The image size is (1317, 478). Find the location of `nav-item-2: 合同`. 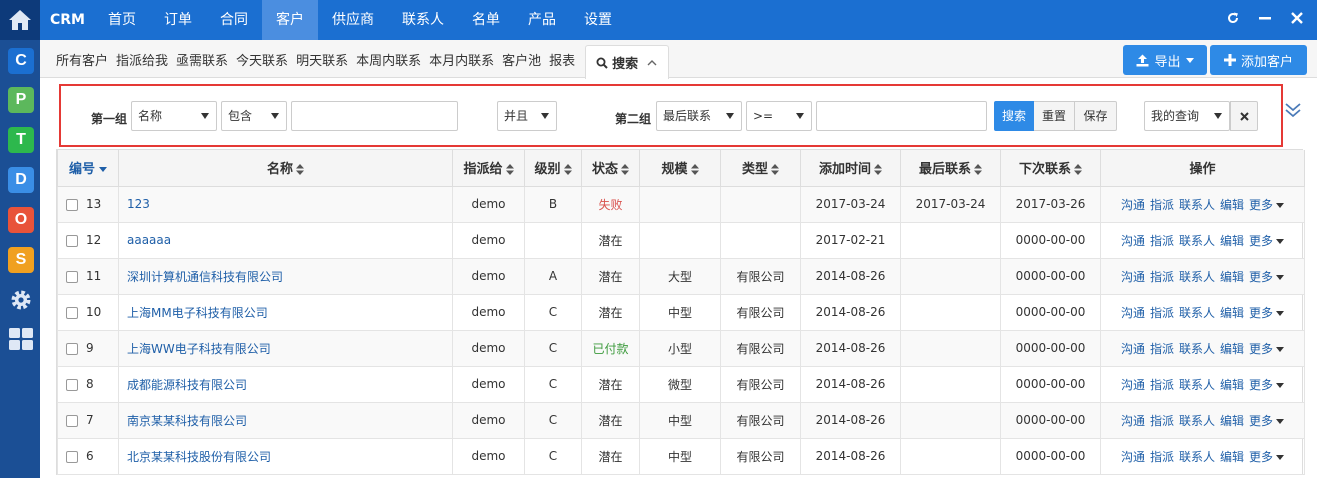

nav-item-2: 合同 is located at coordinates (234, 20).